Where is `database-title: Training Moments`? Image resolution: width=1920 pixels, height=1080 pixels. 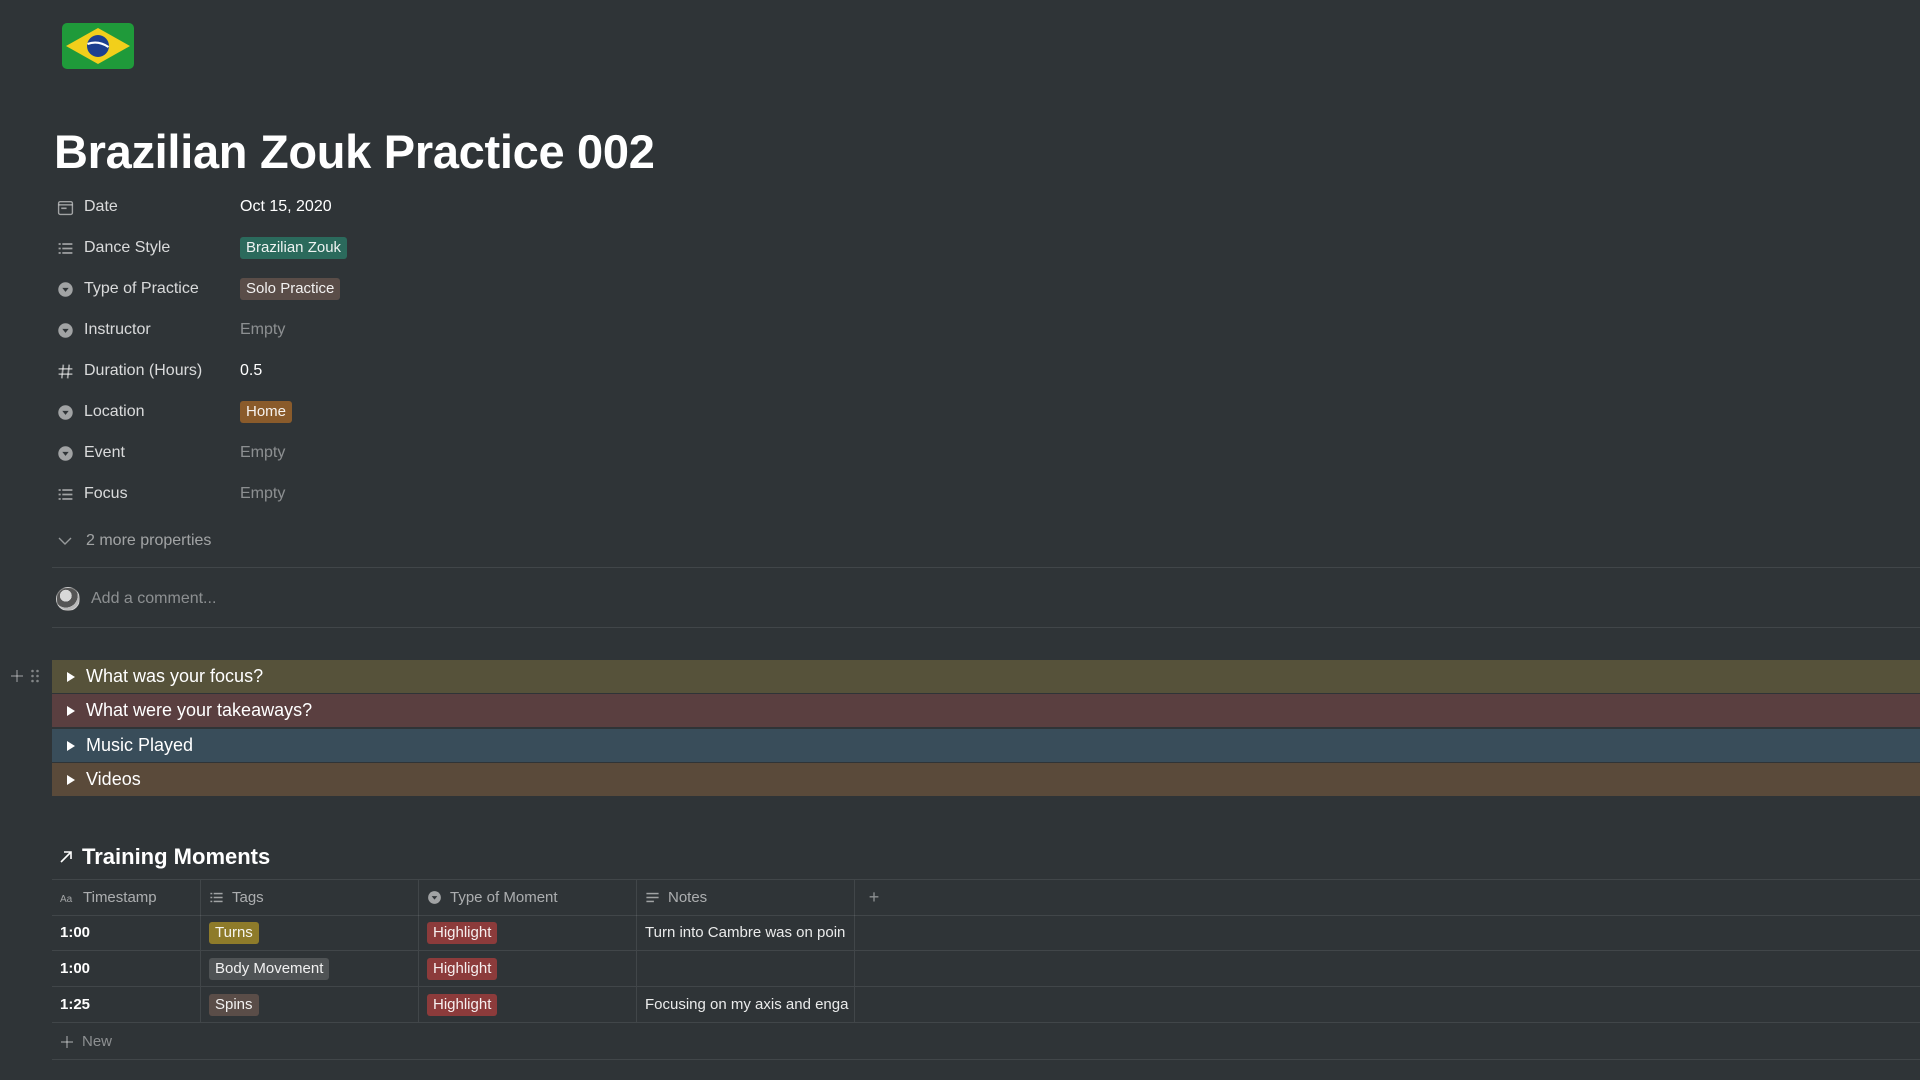 database-title: Training Moments is located at coordinates (164, 857).